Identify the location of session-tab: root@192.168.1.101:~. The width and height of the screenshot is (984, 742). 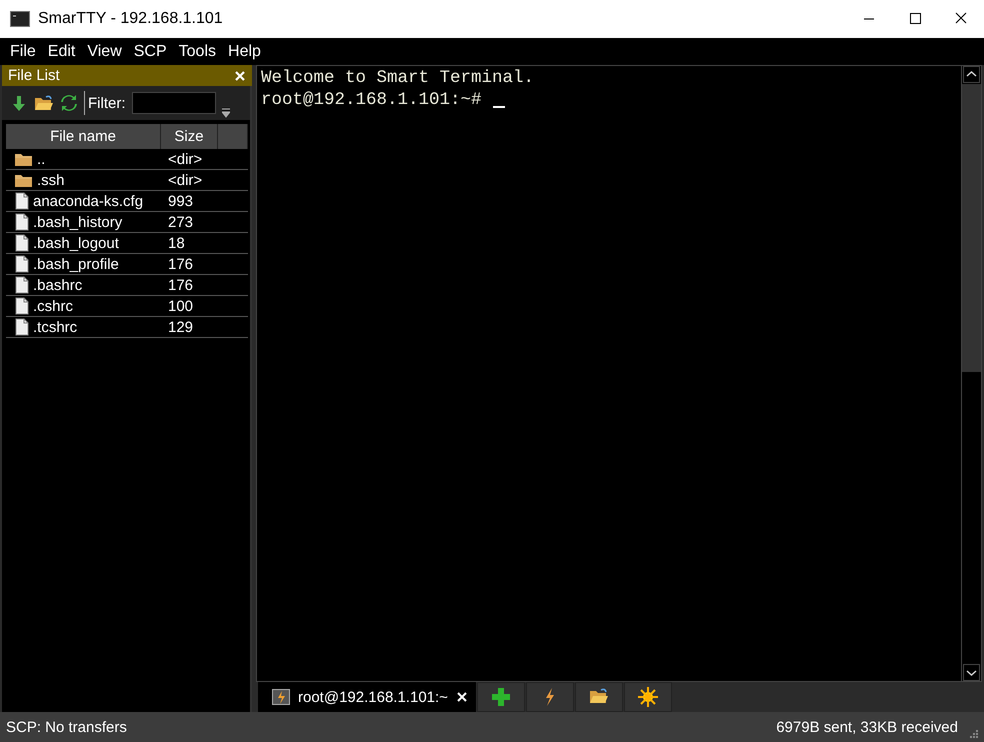
(367, 697).